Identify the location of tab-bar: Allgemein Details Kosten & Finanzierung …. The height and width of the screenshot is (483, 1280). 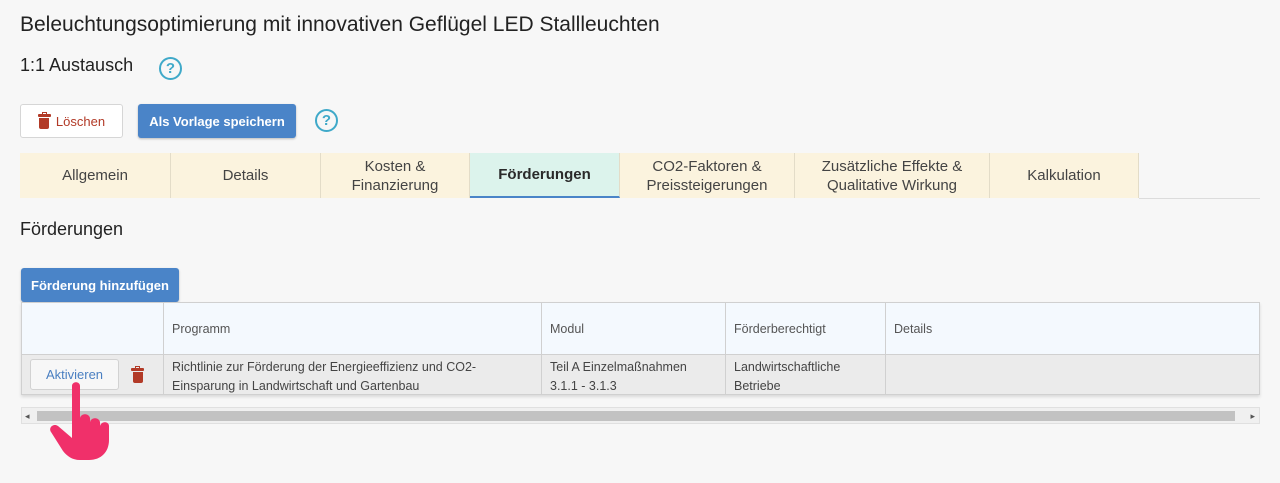
(579, 175).